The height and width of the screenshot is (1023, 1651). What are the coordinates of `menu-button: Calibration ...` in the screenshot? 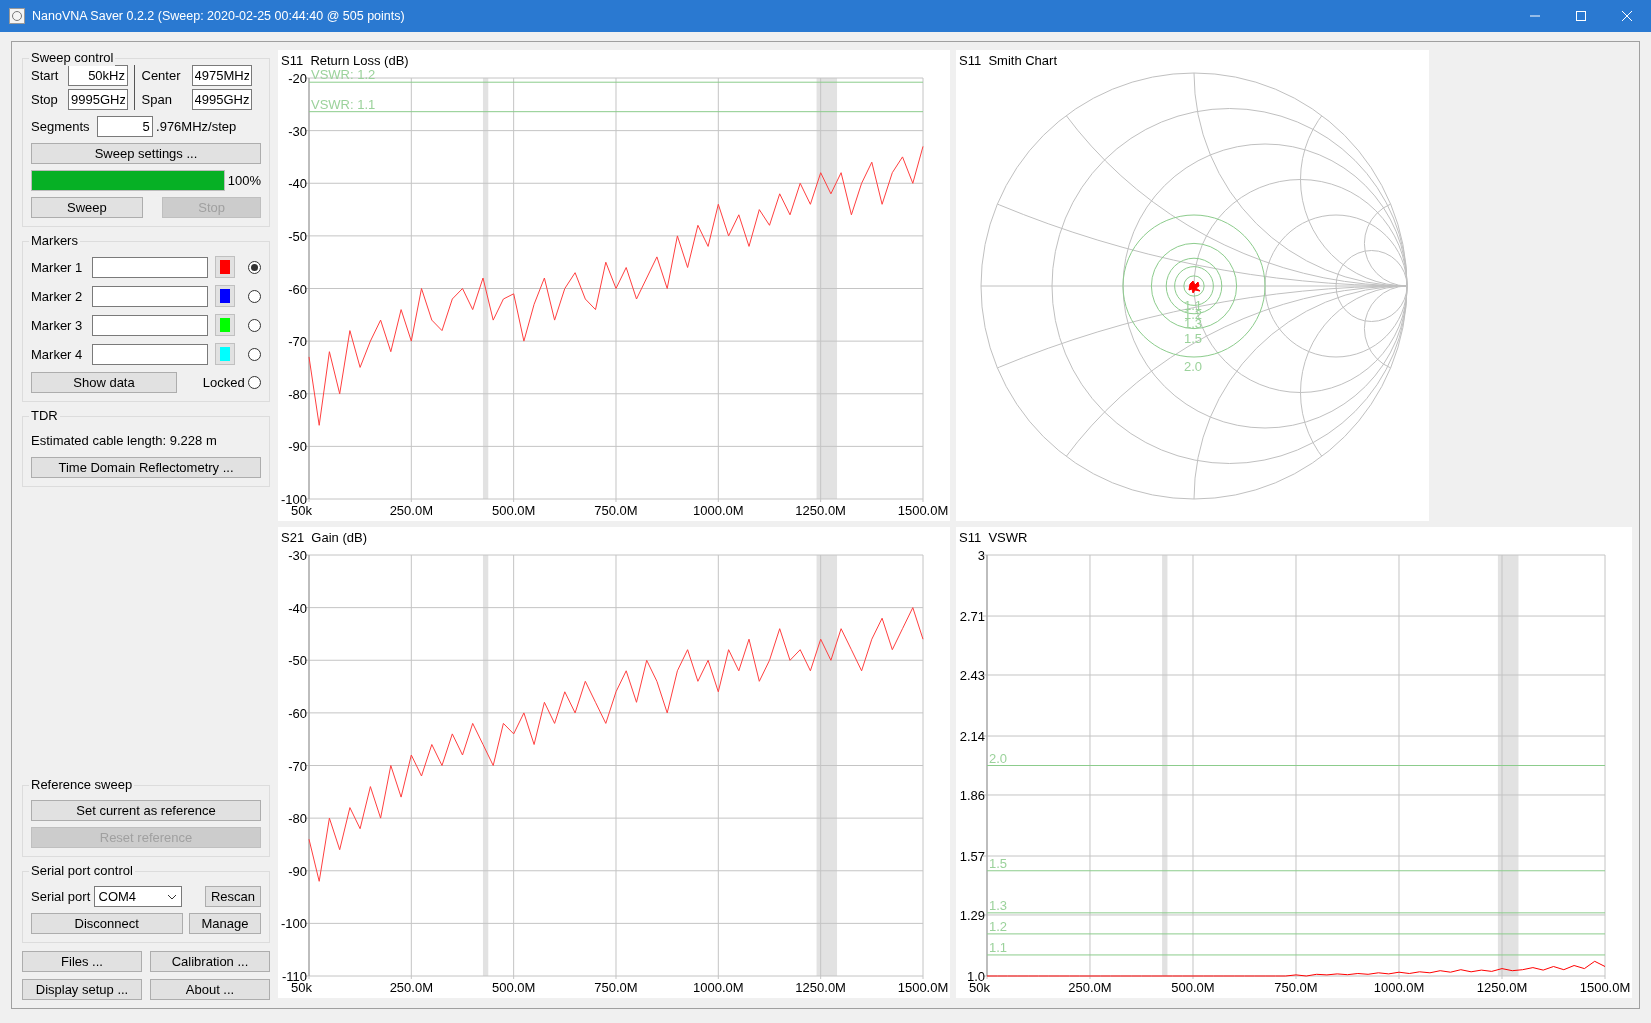 It's located at (210, 961).